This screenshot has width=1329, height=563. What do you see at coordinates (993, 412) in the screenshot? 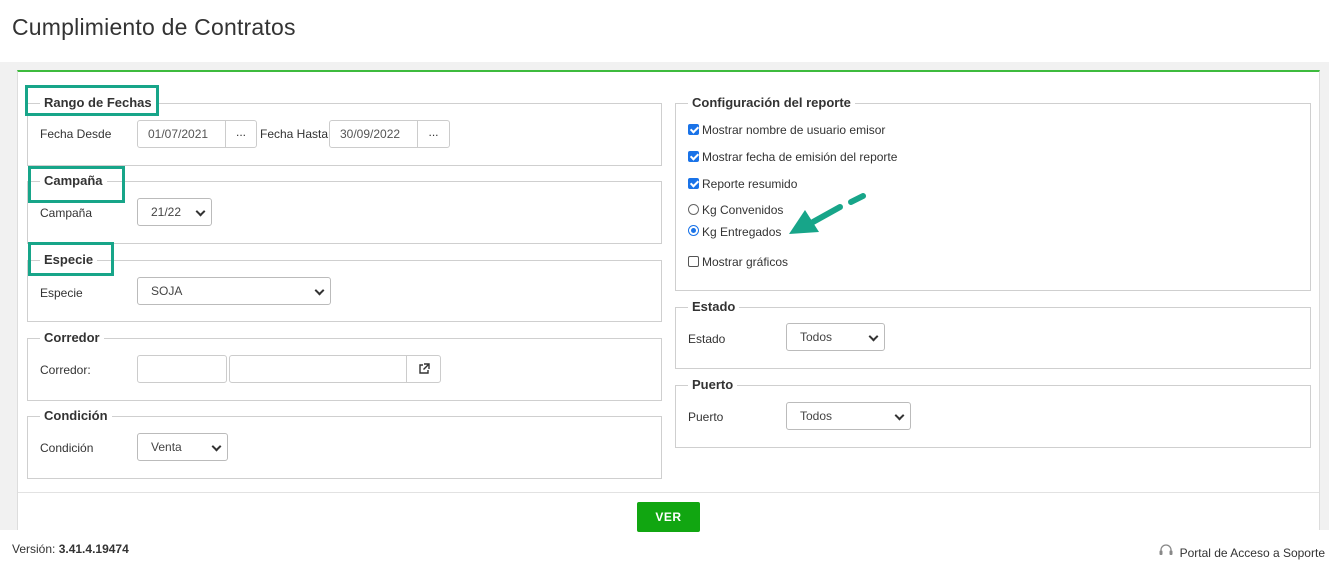
I see `fieldset-puerto: Puerto` at bounding box center [993, 412].